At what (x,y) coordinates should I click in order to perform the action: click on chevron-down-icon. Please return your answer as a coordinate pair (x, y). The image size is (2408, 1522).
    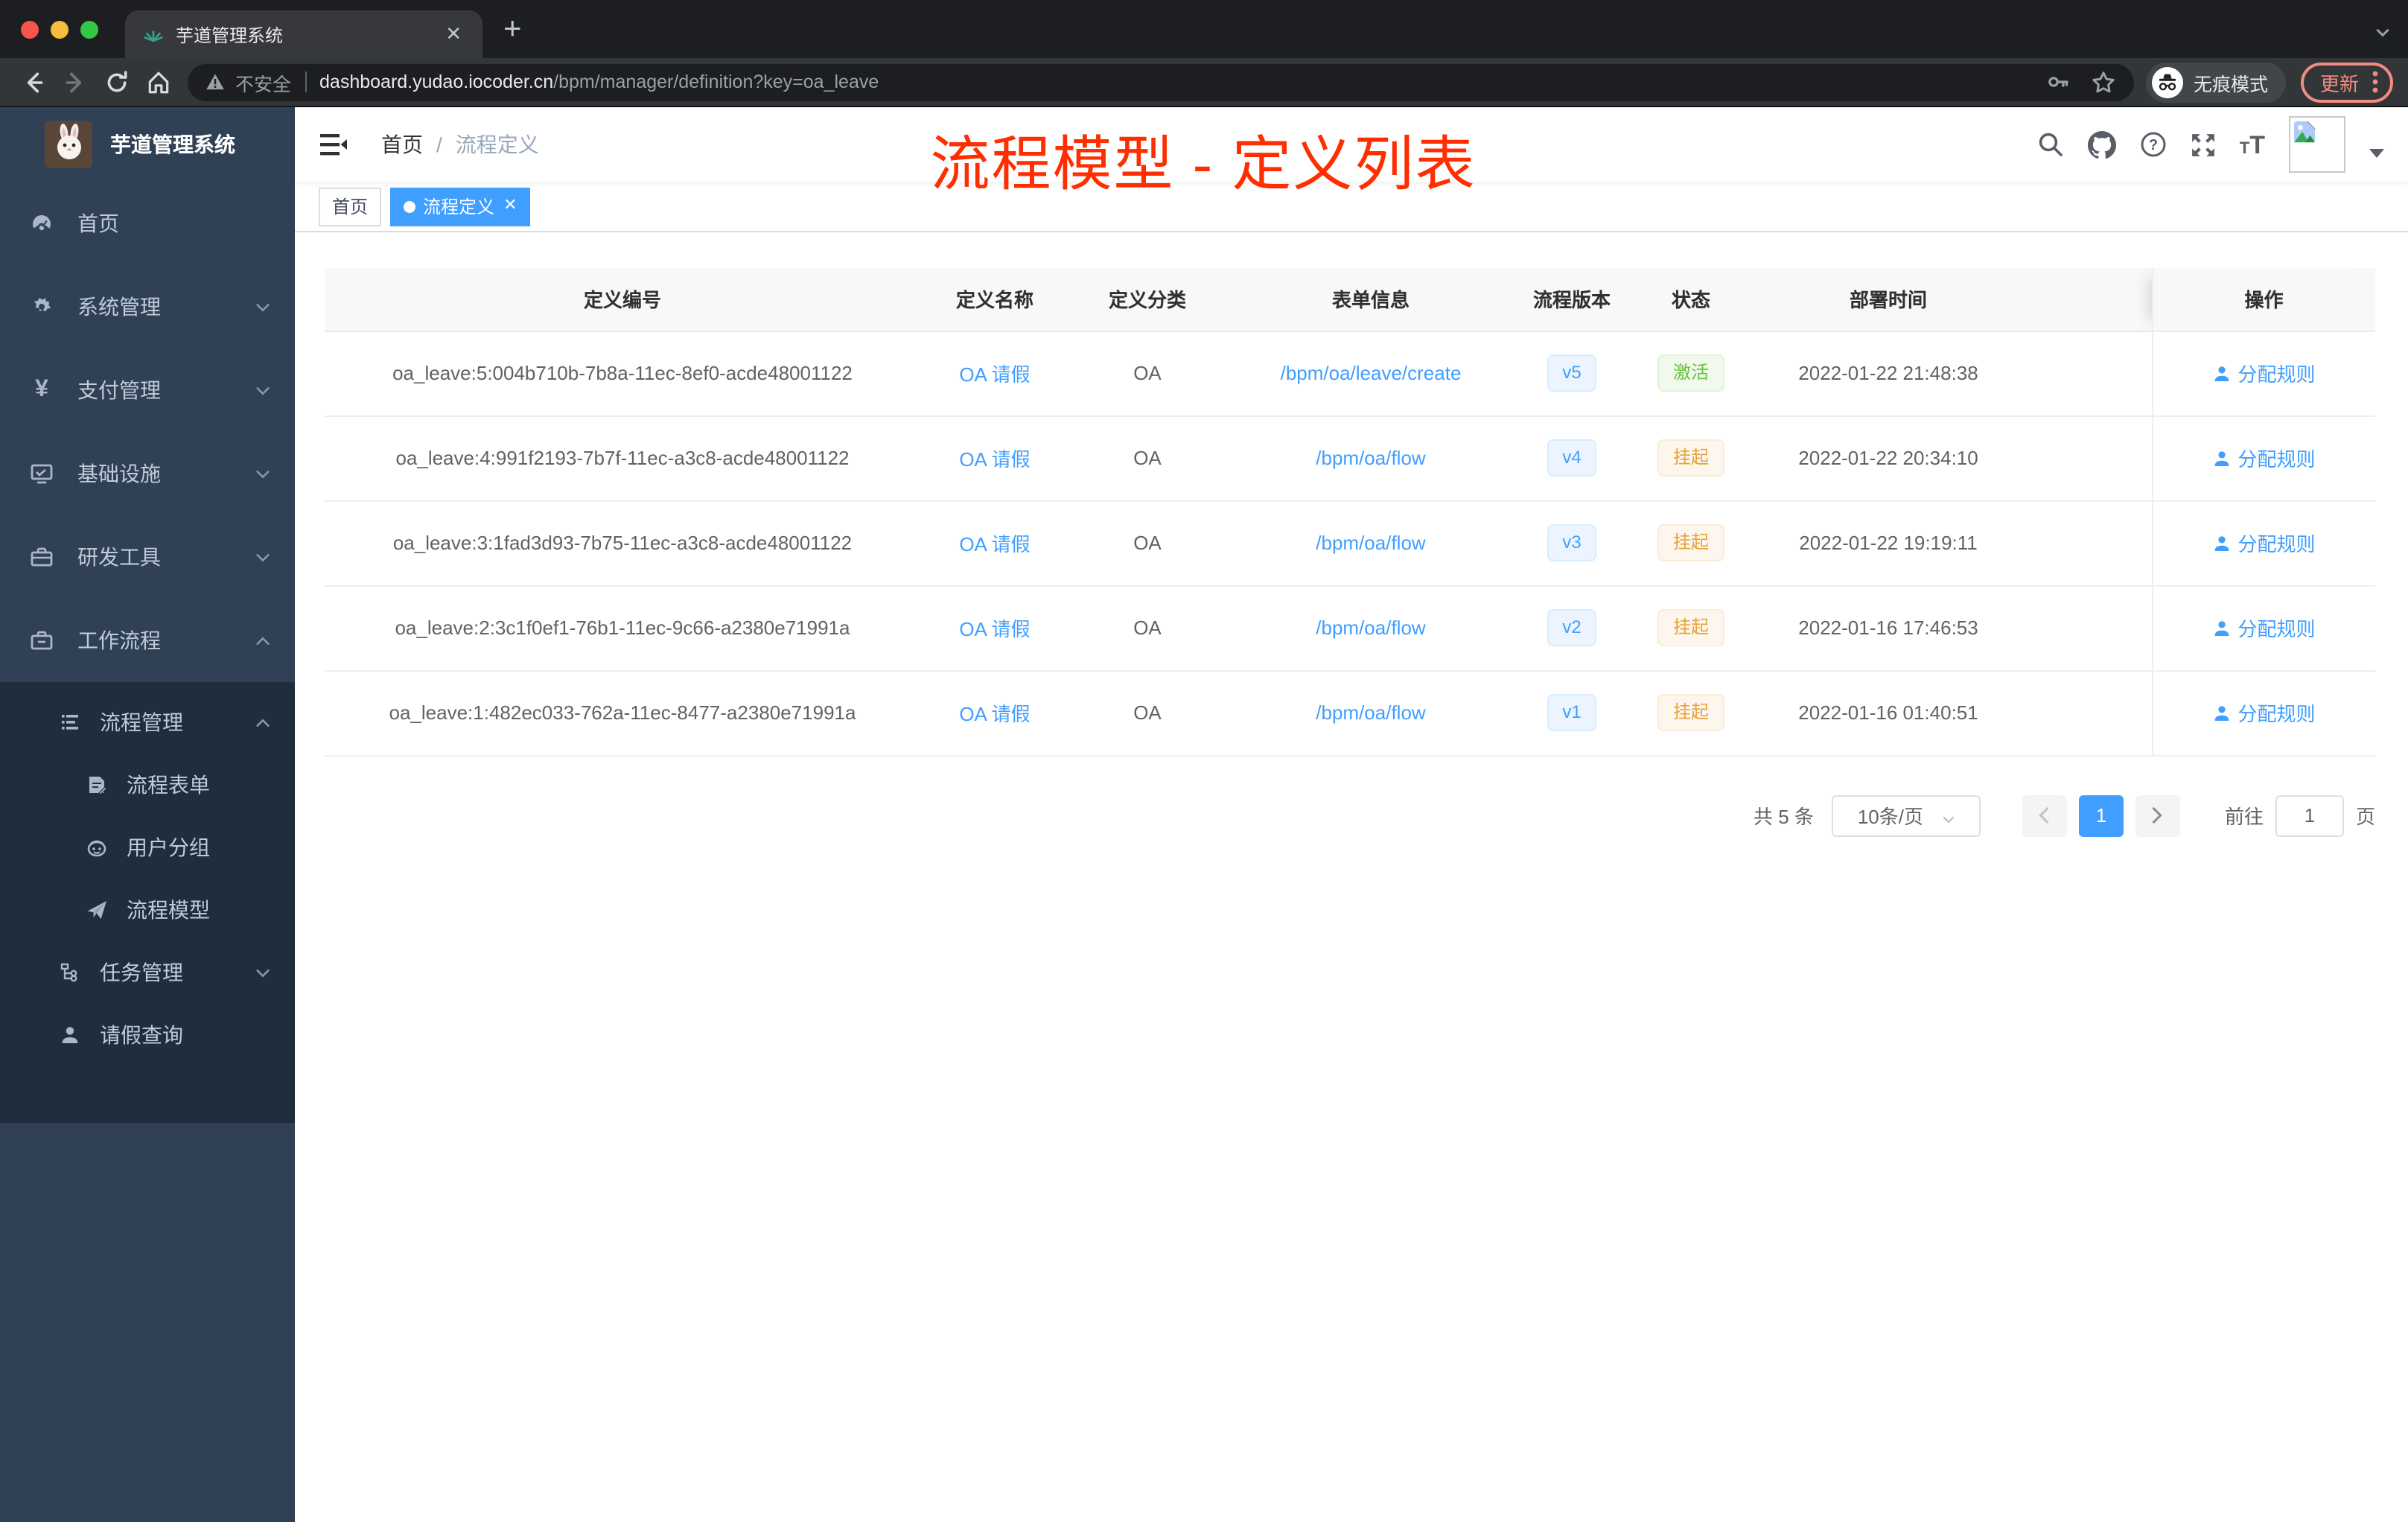
    Looking at the image, I should click on (263, 390).